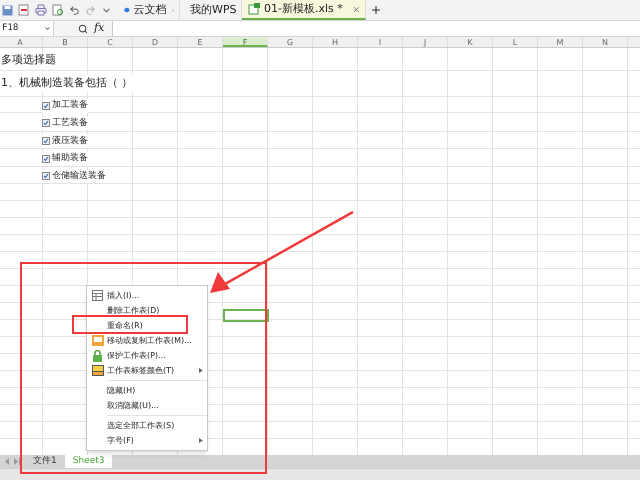 The height and width of the screenshot is (480, 640). I want to click on cell-text: 多项选择题, so click(28, 60).